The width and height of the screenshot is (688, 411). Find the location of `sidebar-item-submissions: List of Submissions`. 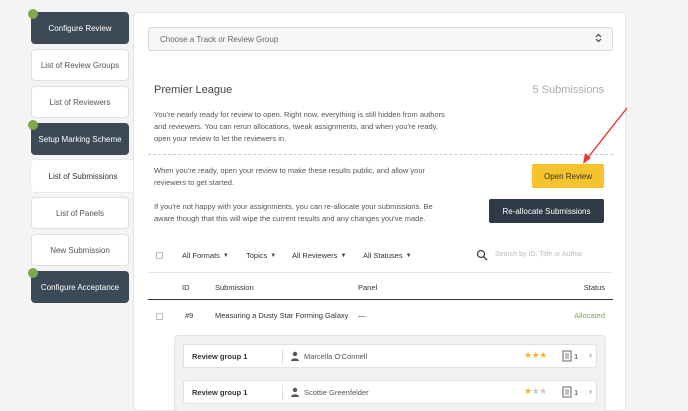

sidebar-item-submissions: List of Submissions is located at coordinates (83, 176).